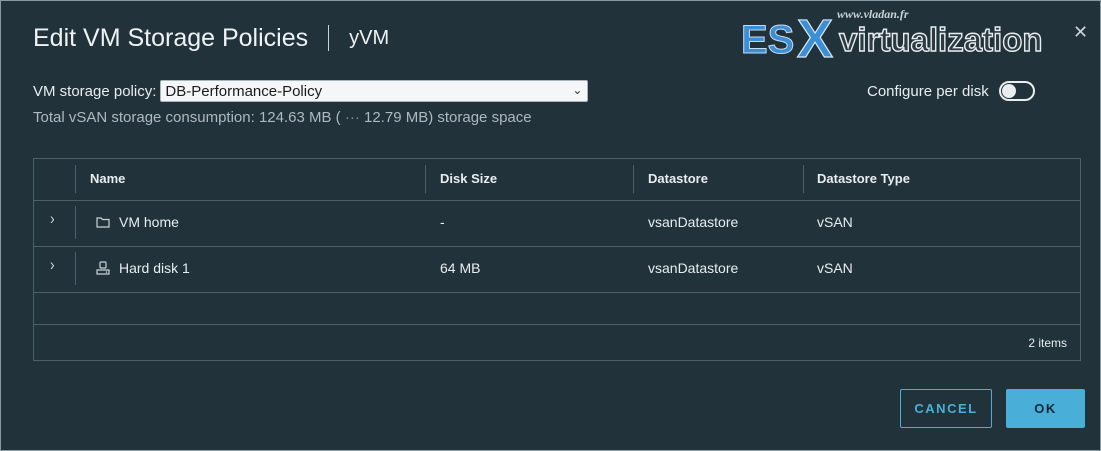 The image size is (1101, 451). Describe the element at coordinates (557, 269) in the screenshot. I see `table-row: › Hard disk 1 64 MB vsanDatastore vSAN` at that location.